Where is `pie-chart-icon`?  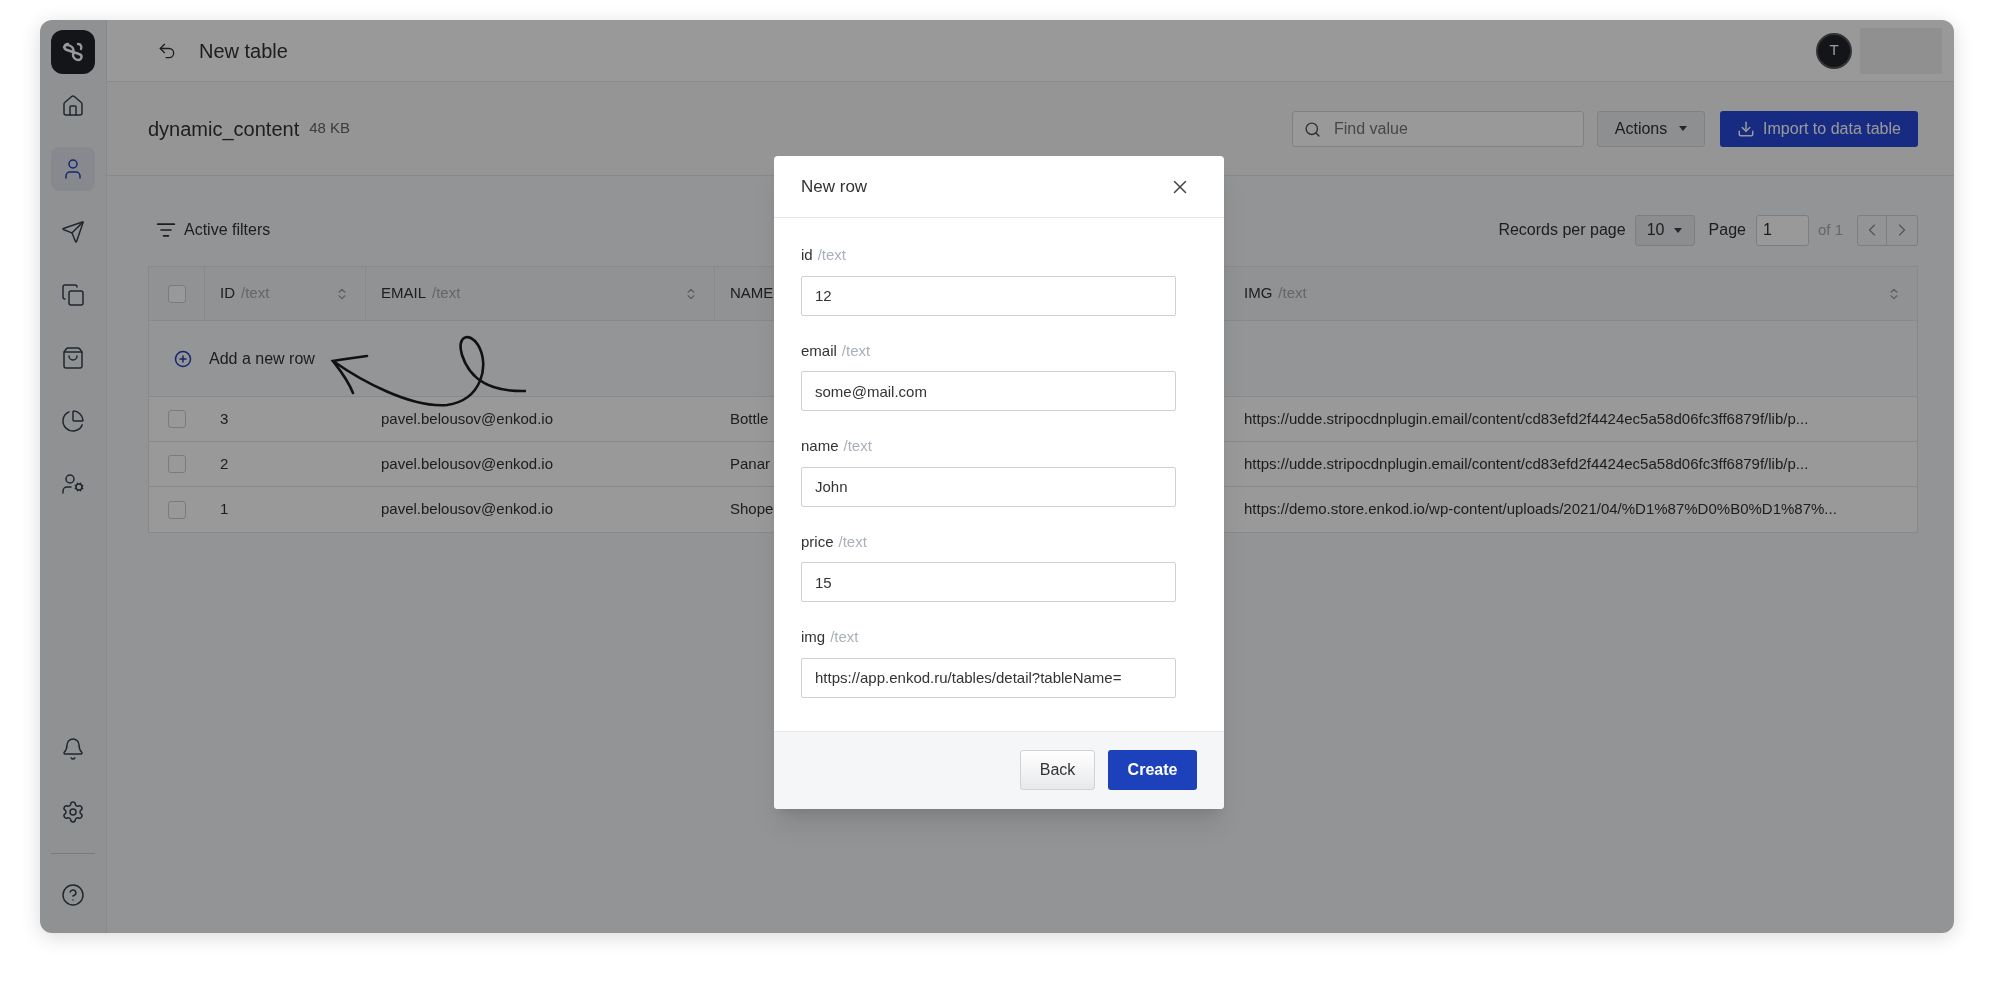
pie-chart-icon is located at coordinates (73, 421).